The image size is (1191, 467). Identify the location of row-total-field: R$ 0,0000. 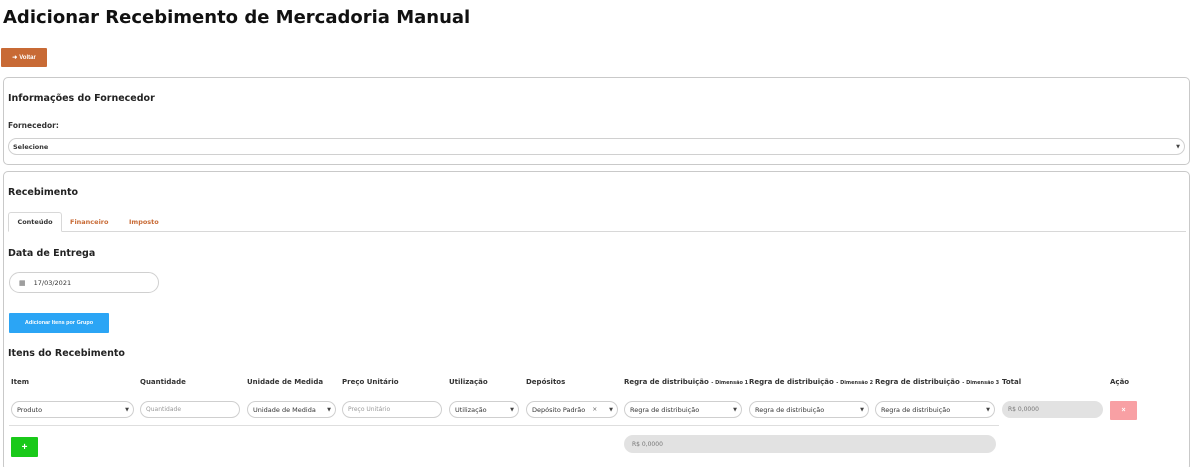
(1052, 409).